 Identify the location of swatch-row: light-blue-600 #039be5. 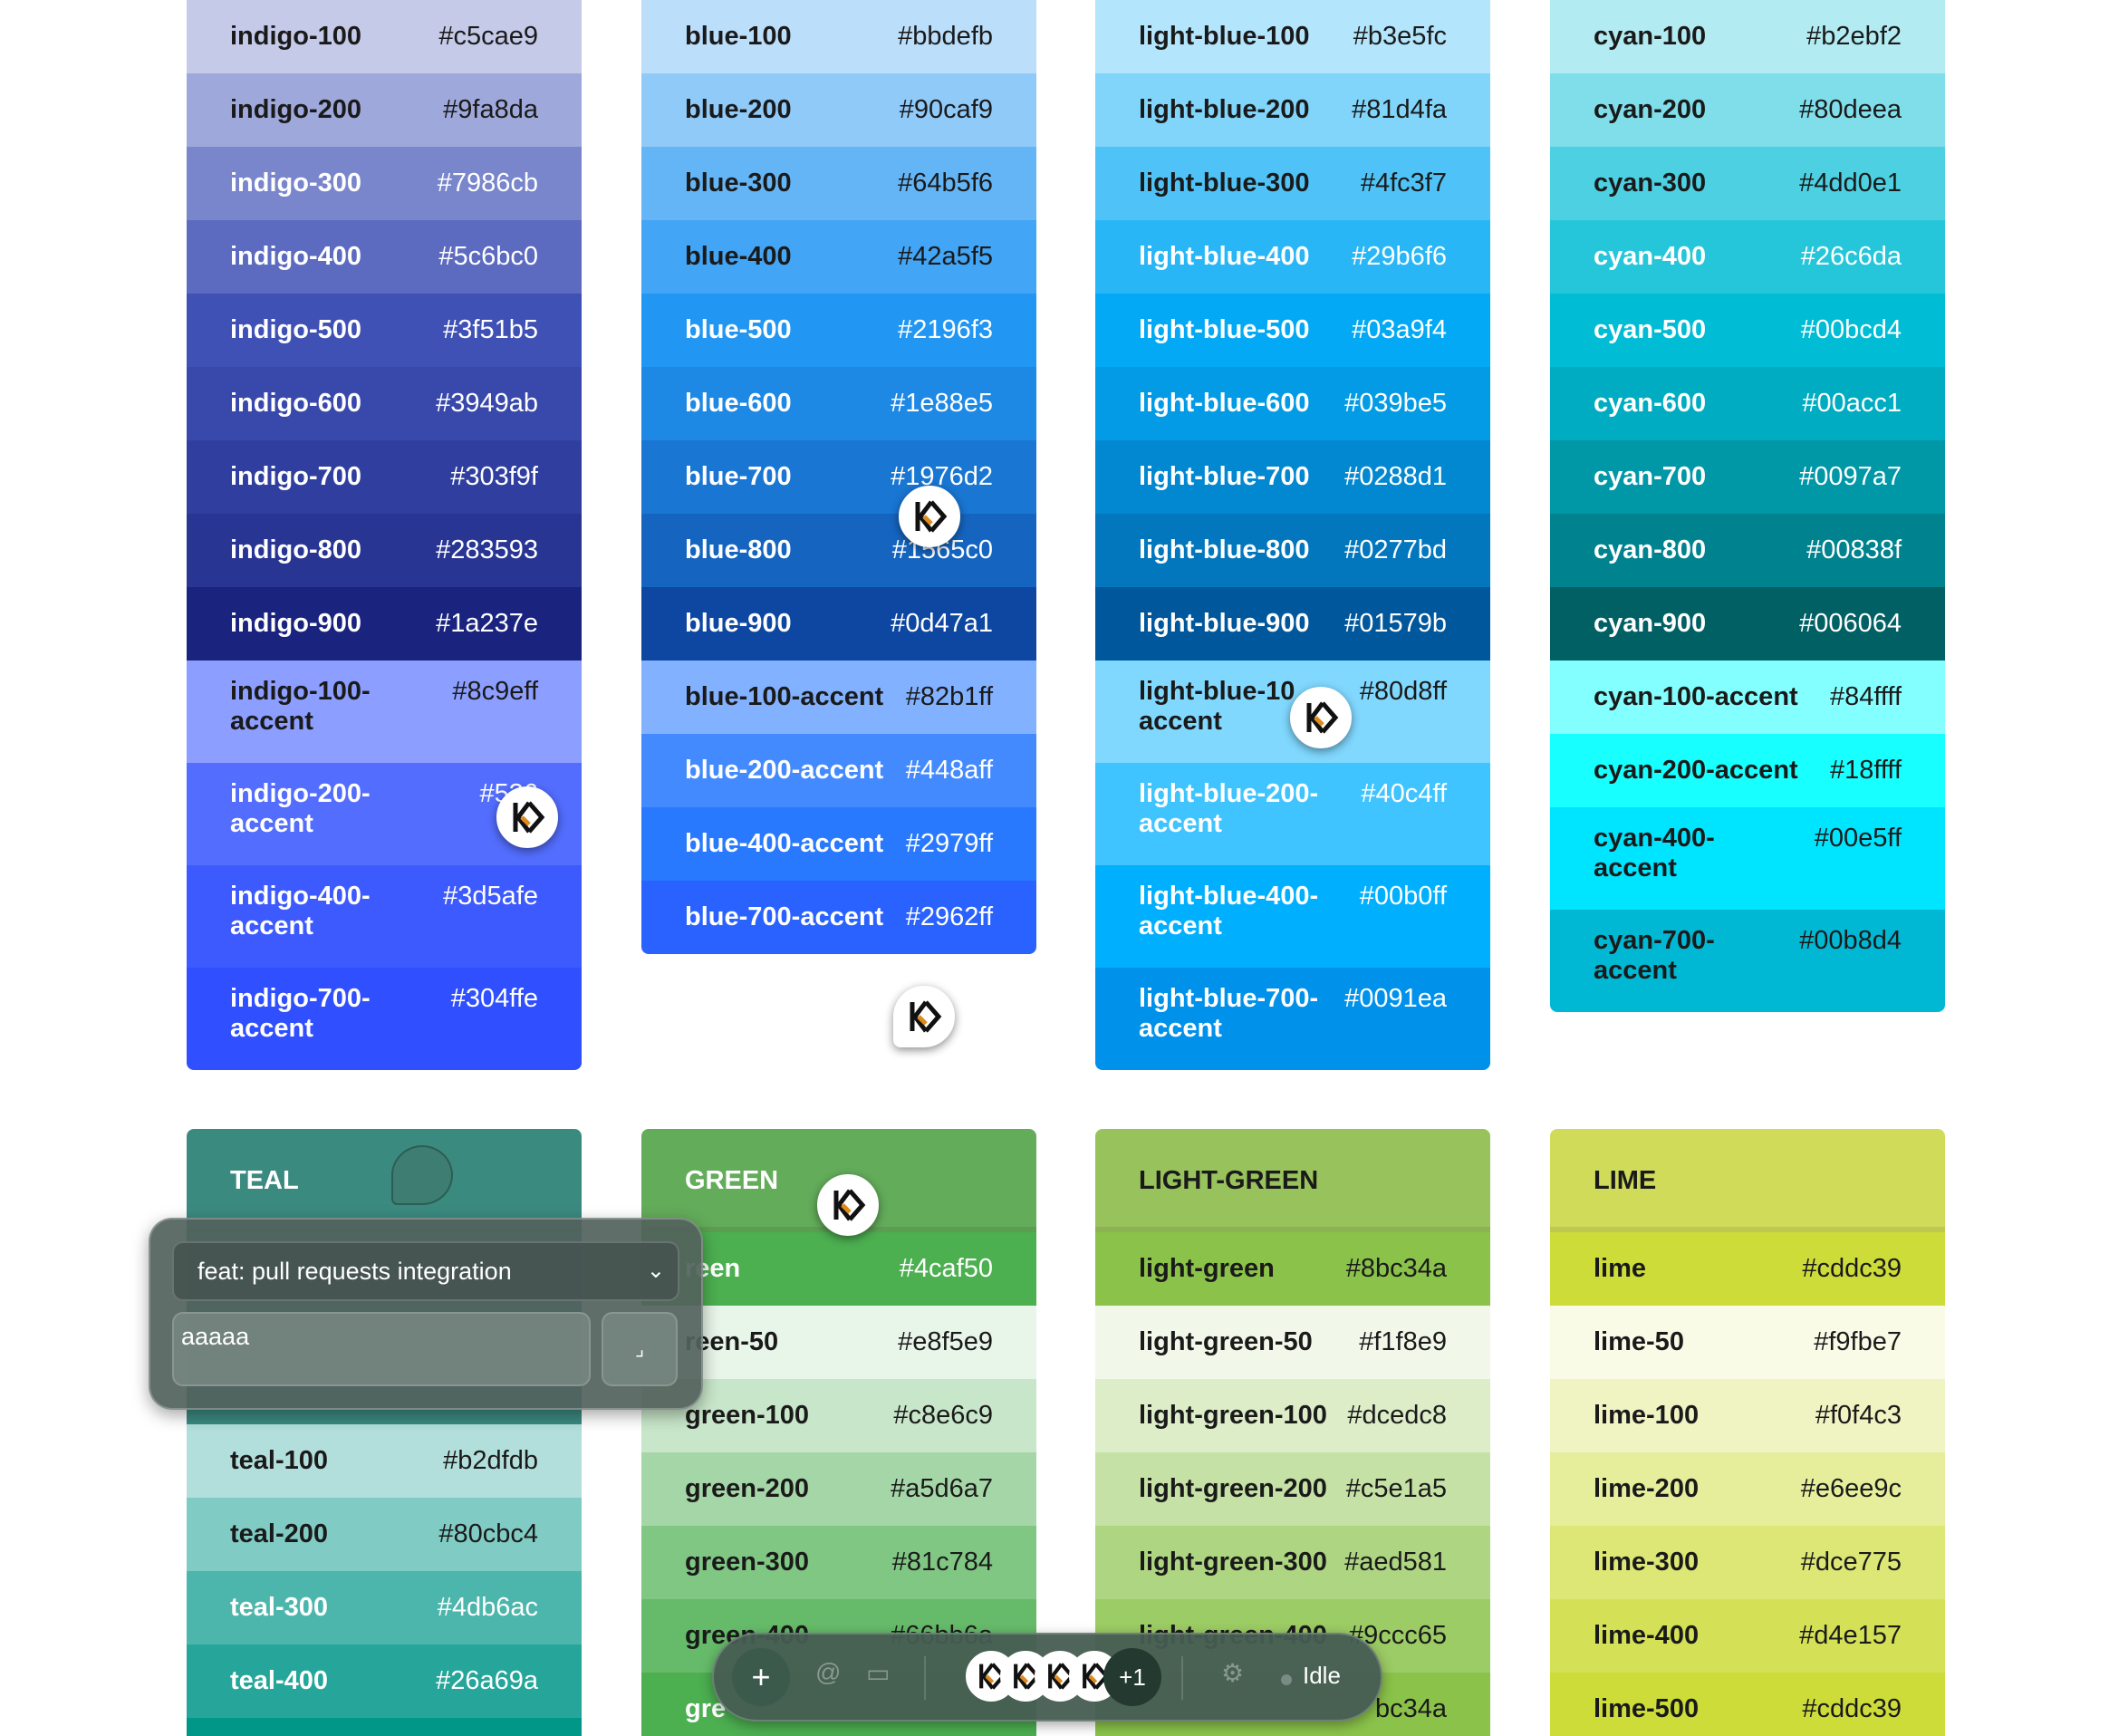
(1292, 403).